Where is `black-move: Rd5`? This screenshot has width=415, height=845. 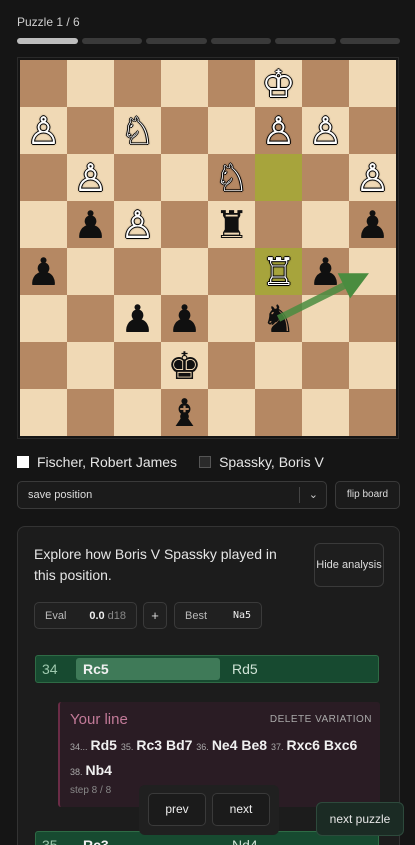 black-move: Rd5 is located at coordinates (239, 669).